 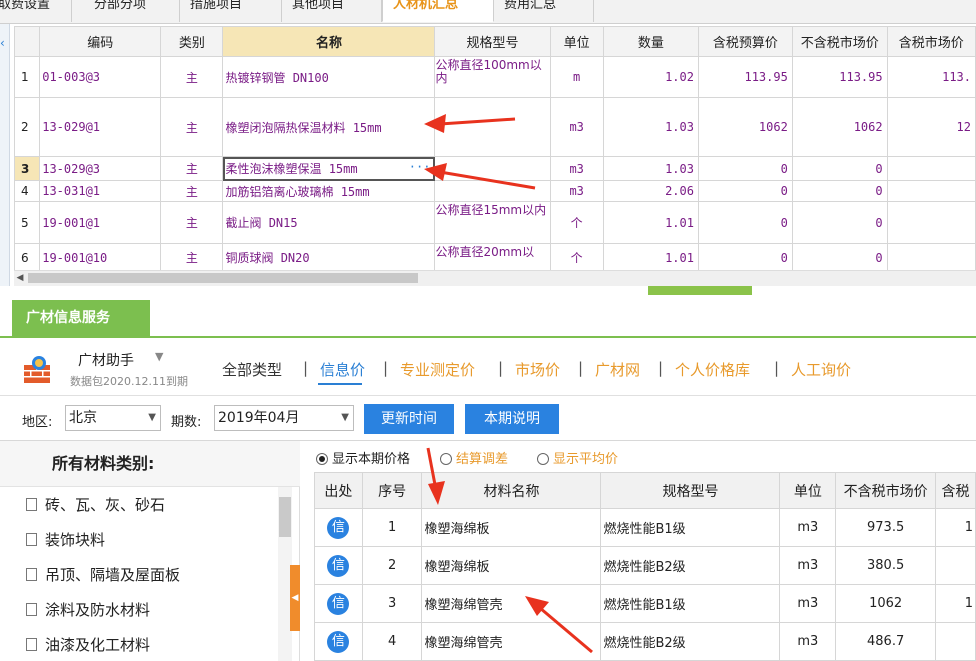 I want to click on cell-material-name: 橡塑海绵板, so click(x=511, y=565).